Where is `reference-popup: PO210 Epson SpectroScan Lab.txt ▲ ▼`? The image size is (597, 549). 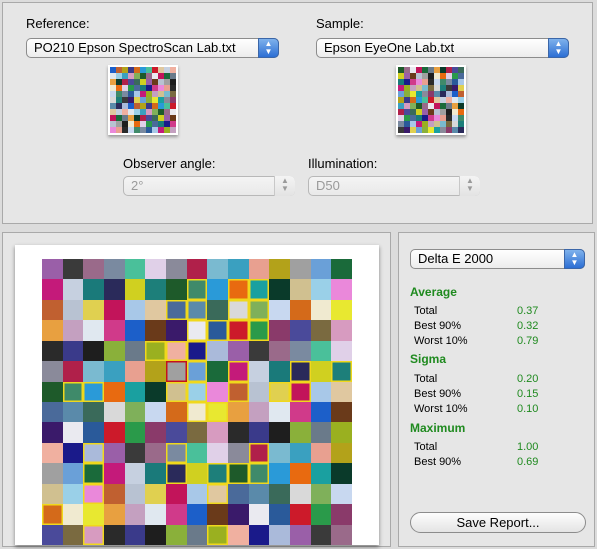
reference-popup: PO210 Epson SpectroScan Lab.txt ▲ ▼ is located at coordinates (152, 48).